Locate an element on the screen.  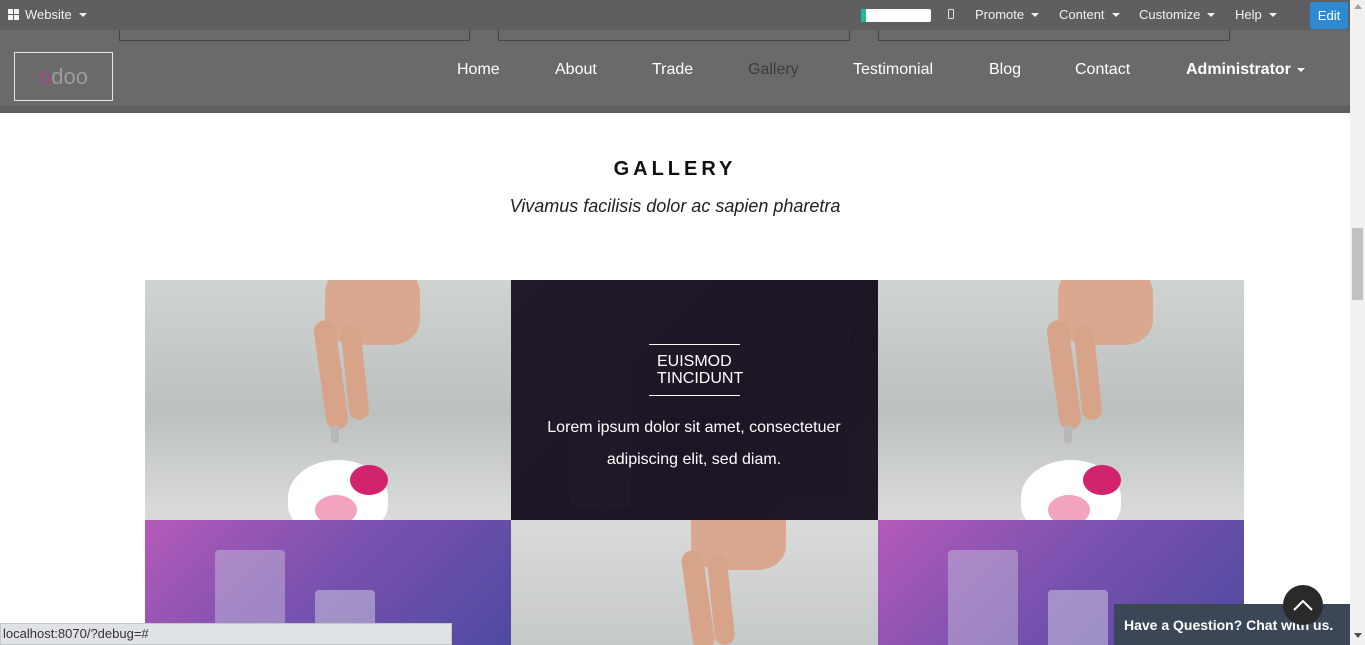
scrollbar is located at coordinates (1357, 322).